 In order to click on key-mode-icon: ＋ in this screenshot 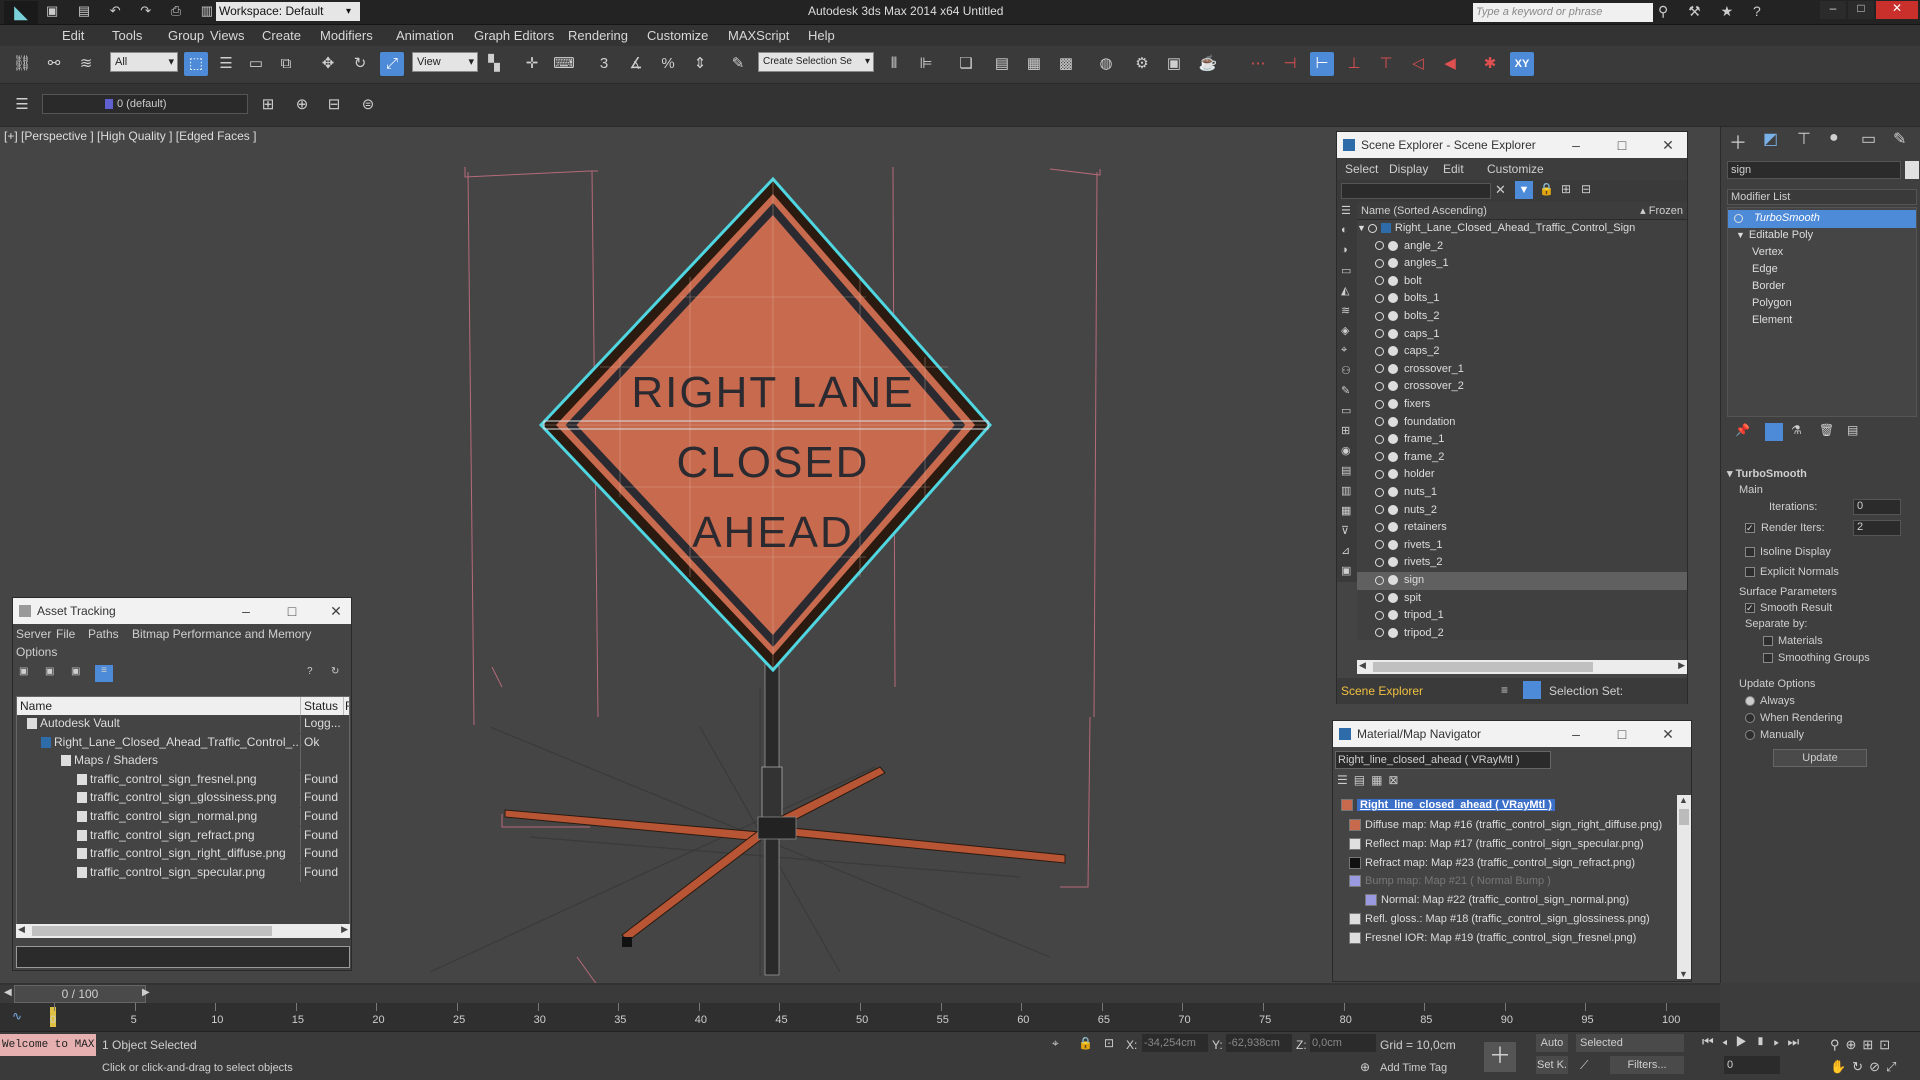, I will do `click(1500, 1057)`.